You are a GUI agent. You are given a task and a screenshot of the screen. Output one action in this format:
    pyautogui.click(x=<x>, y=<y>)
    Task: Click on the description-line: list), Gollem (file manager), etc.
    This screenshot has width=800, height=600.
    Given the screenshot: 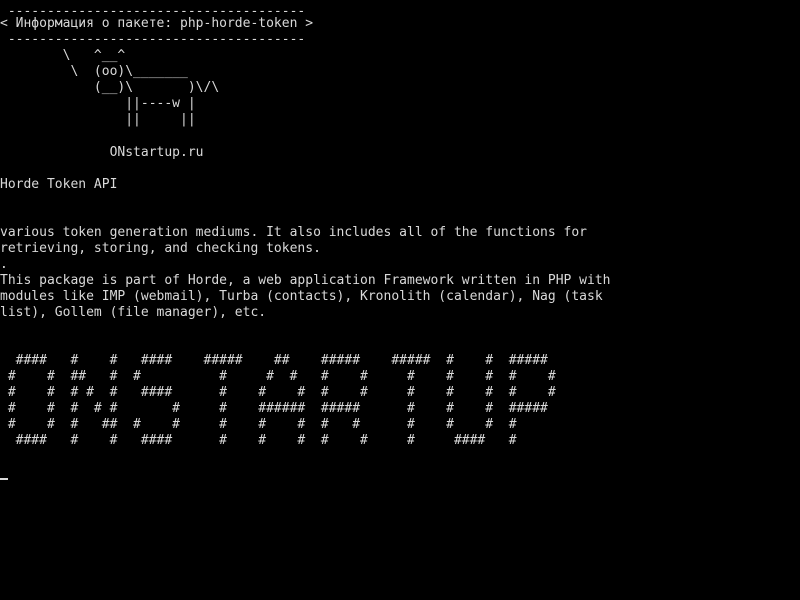 What is the action you would take?
    pyautogui.click(x=133, y=312)
    